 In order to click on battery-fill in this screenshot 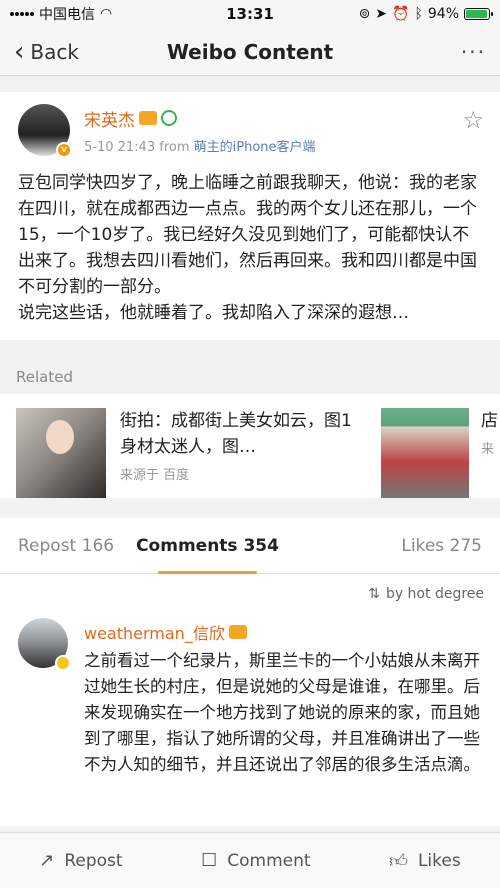, I will do `click(476, 14)`.